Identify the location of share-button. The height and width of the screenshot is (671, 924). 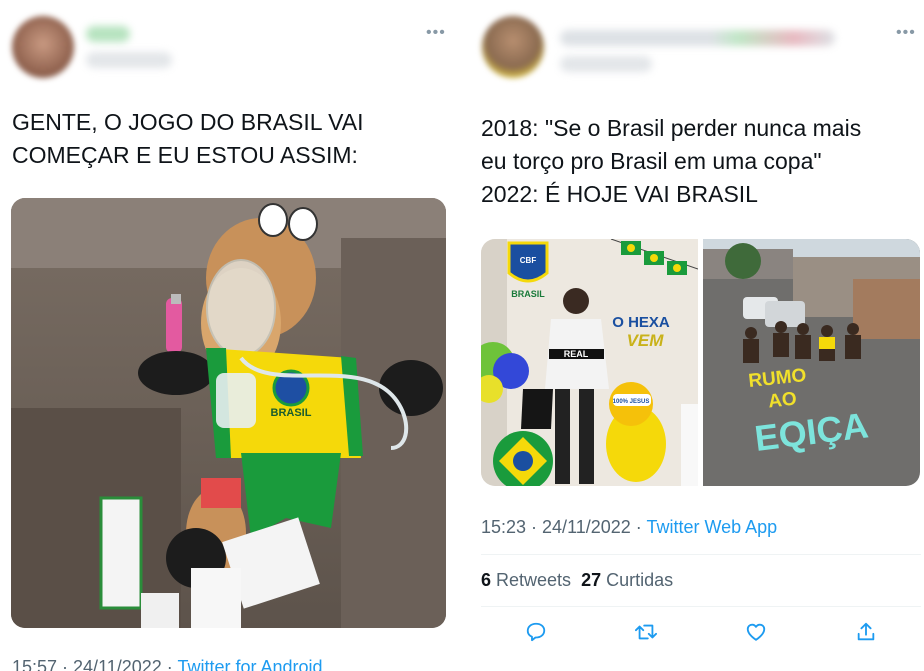
(866, 632).